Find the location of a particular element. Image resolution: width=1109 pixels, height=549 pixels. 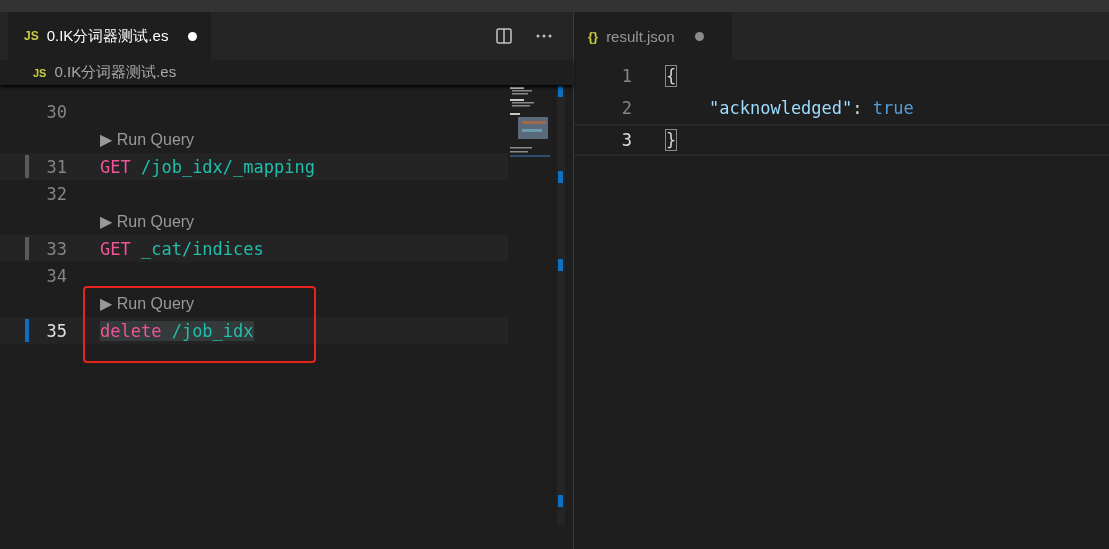

line-number: 3 is located at coordinates (626, 140).